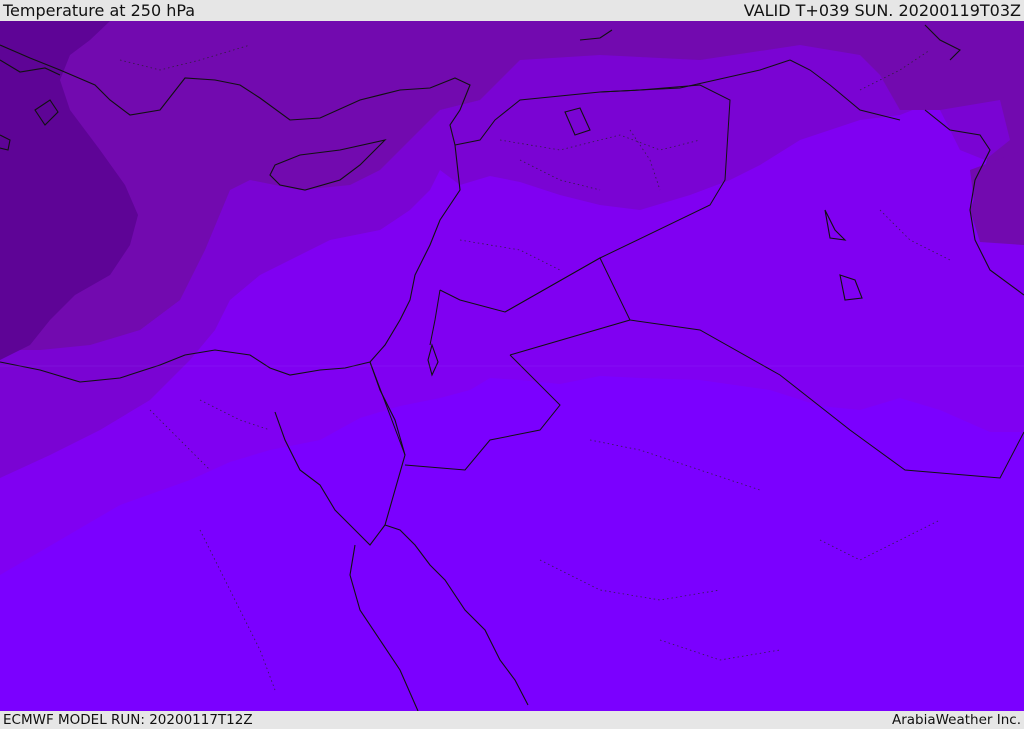 The height and width of the screenshot is (729, 1024). Describe the element at coordinates (956, 720) in the screenshot. I see `credit: ArabiaWeather Inc.` at that location.